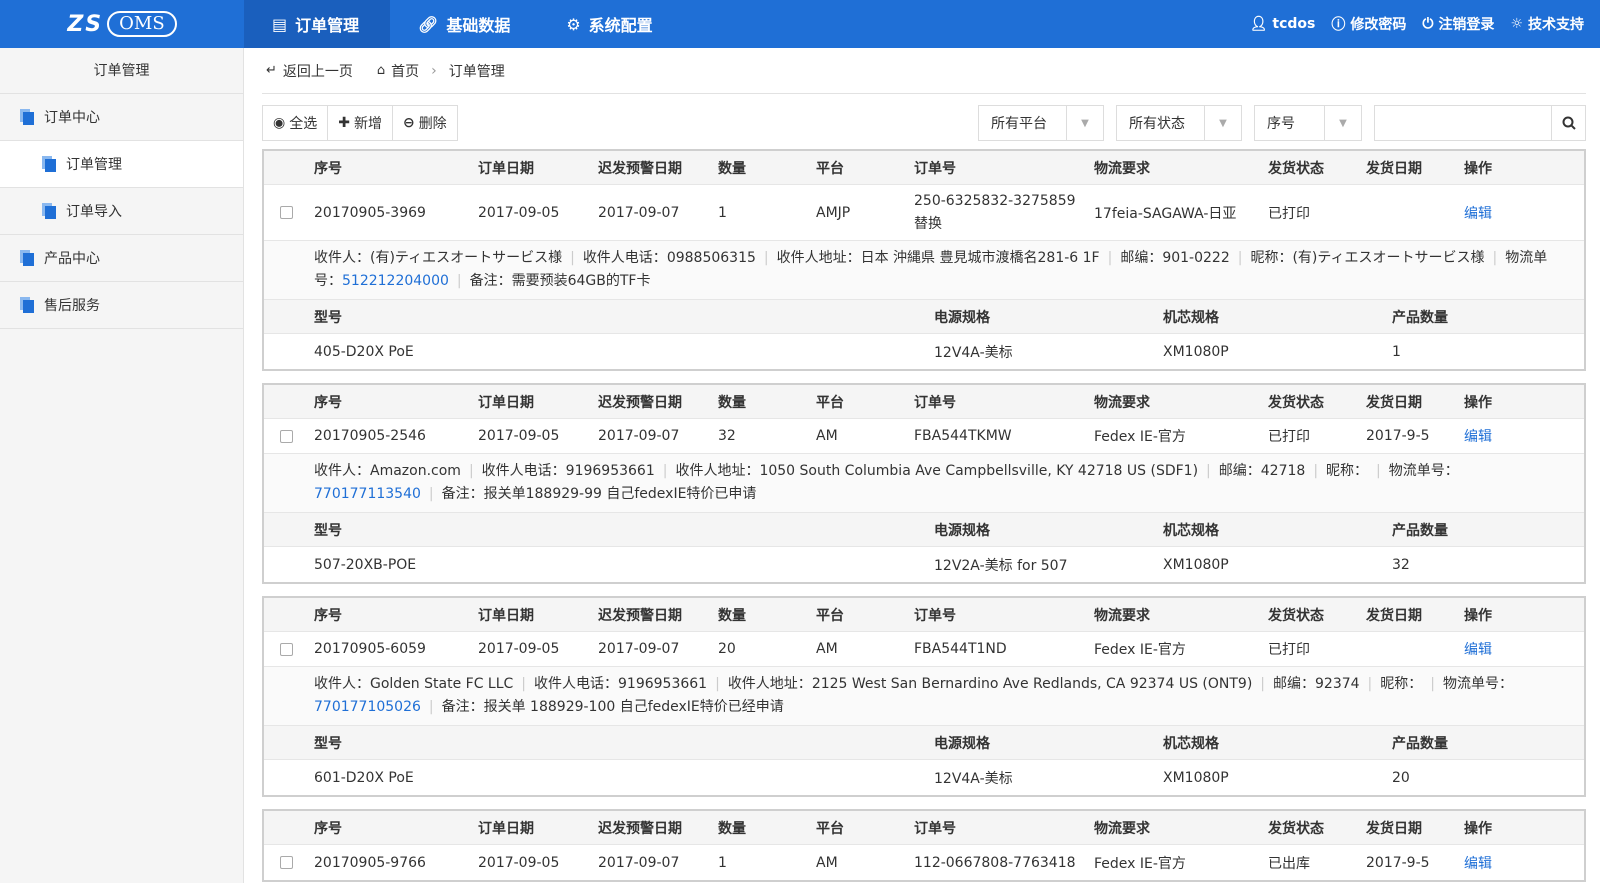  I want to click on delete-button: ⊖ 删除, so click(424, 123).